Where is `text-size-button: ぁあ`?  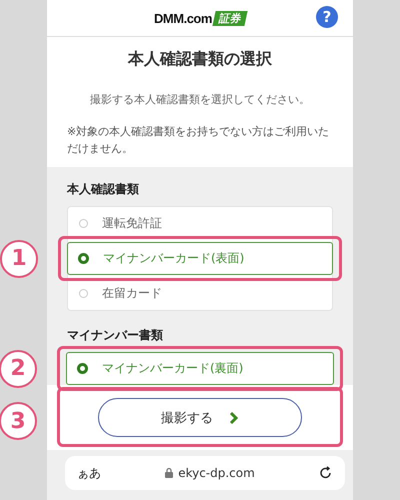
text-size-button: ぁあ is located at coordinates (89, 473).